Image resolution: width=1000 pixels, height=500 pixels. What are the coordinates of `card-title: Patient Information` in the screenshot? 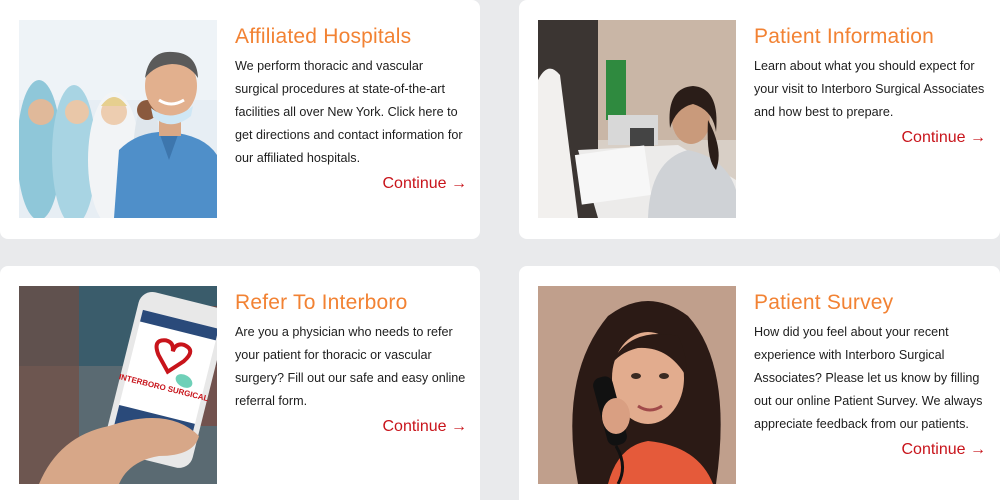 It's located at (844, 36).